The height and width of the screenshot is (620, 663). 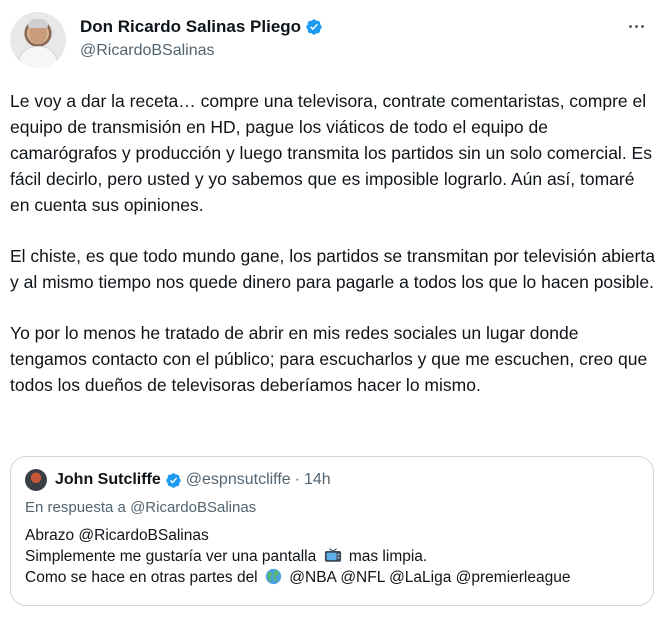 What do you see at coordinates (117, 535) in the screenshot?
I see `quoted-line: Abrazo @RicardoBSalinas` at bounding box center [117, 535].